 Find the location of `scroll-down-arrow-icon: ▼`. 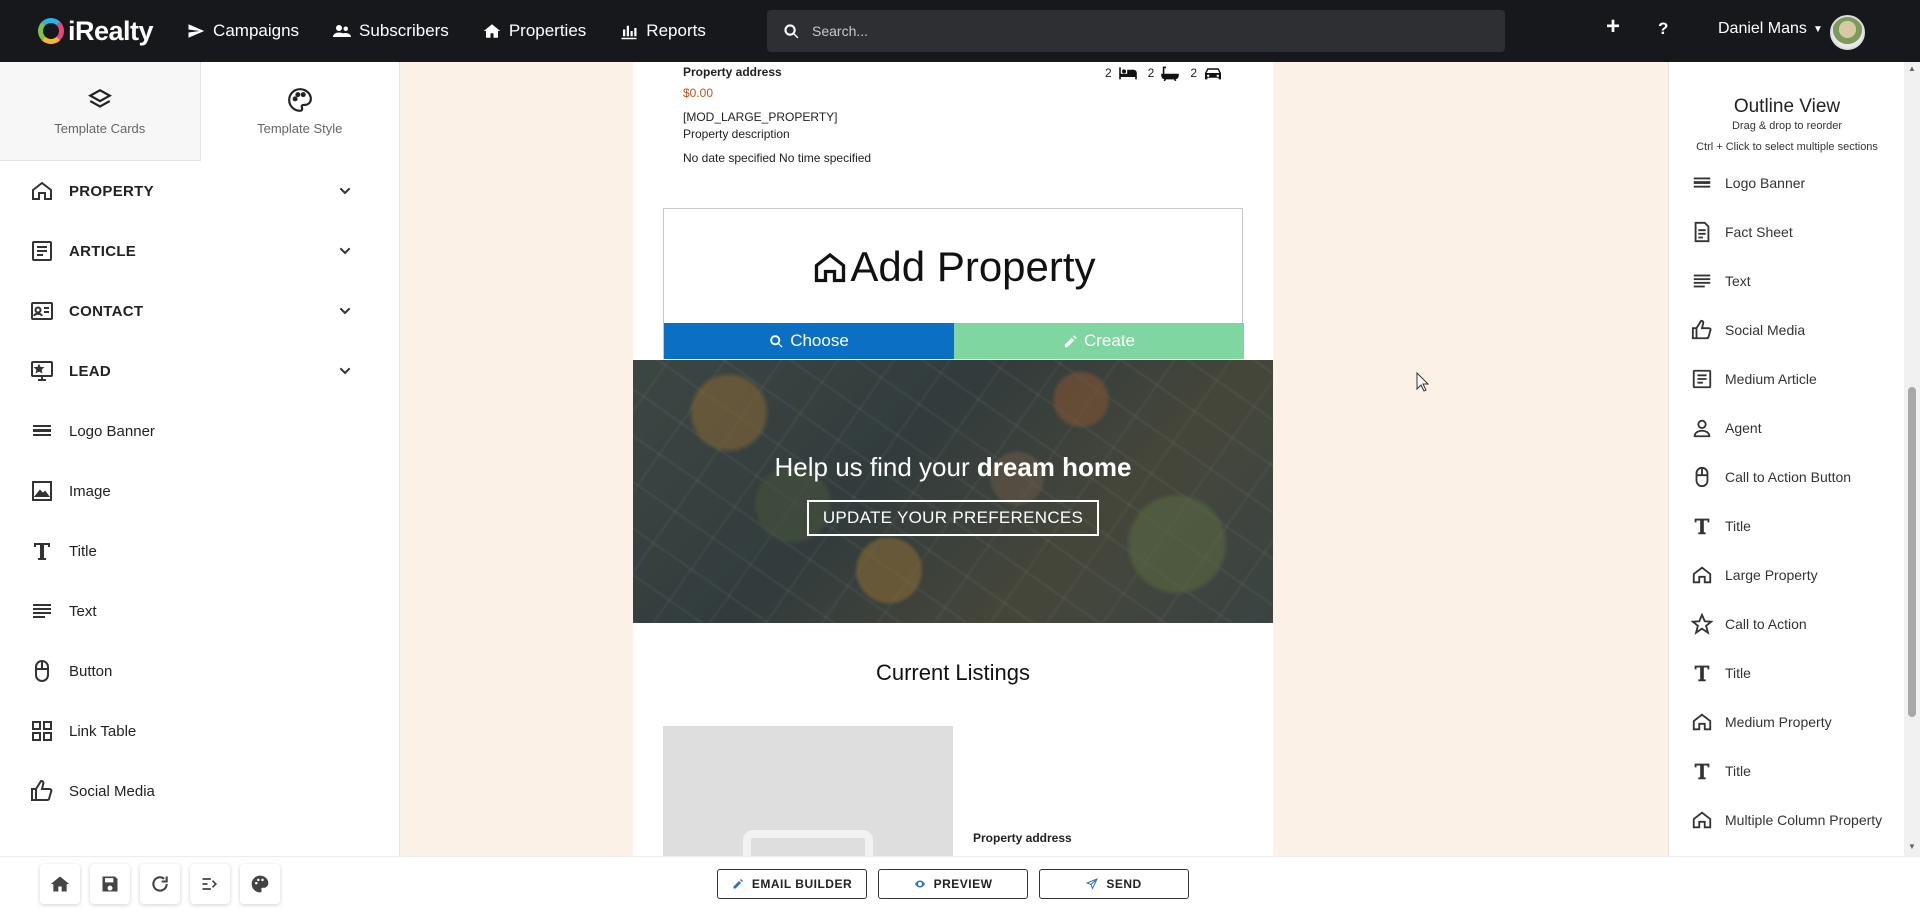

scroll-down-arrow-icon: ▼ is located at coordinates (1912, 846).